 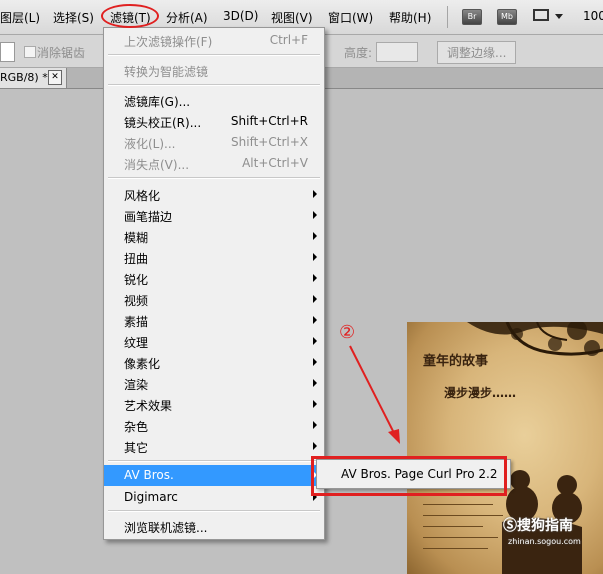 What do you see at coordinates (214, 278) in the screenshot?
I see `menu-item-sharpen: 锐化` at bounding box center [214, 278].